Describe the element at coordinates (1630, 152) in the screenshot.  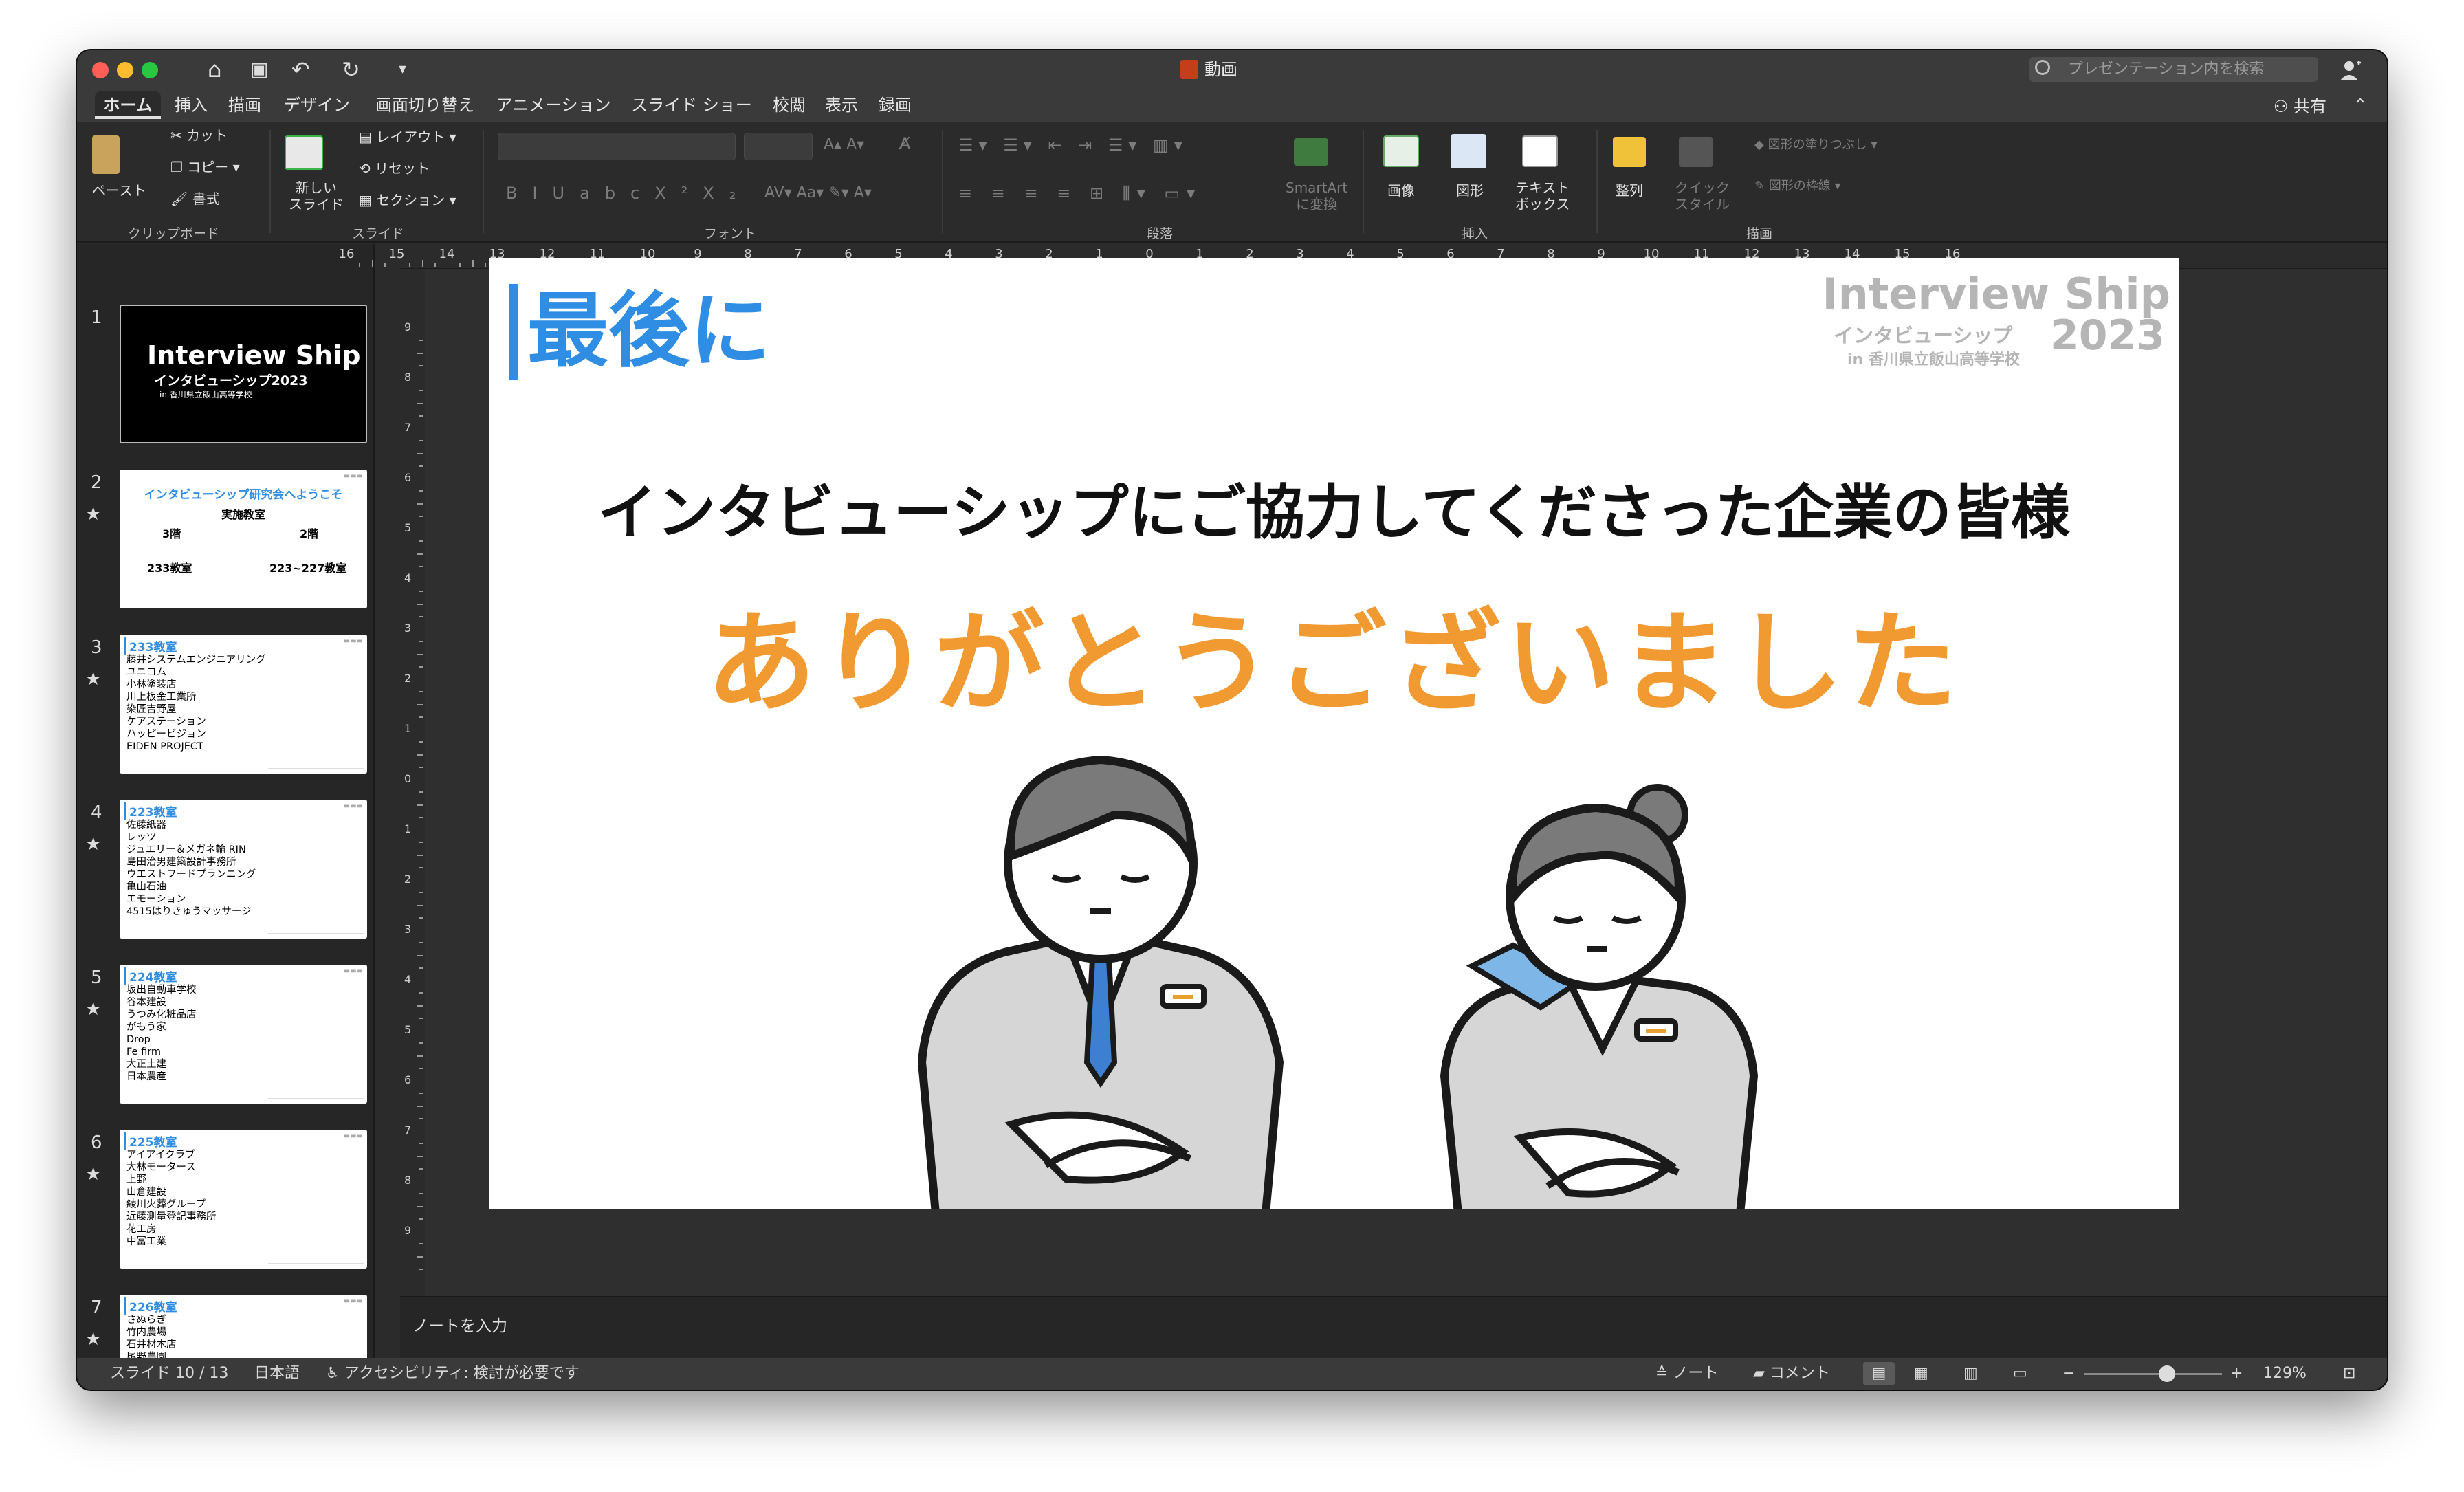
I see `arrange-icon` at that location.